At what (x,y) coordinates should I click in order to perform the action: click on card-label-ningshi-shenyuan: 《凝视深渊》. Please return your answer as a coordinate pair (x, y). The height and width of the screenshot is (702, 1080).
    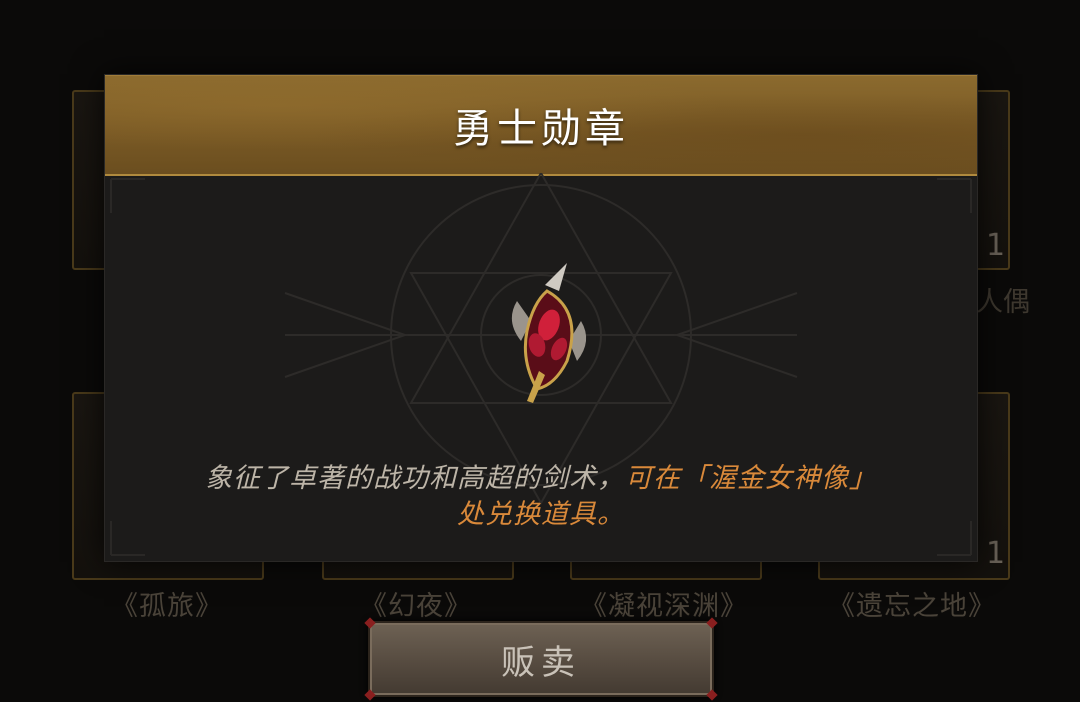
    Looking at the image, I should click on (664, 606).